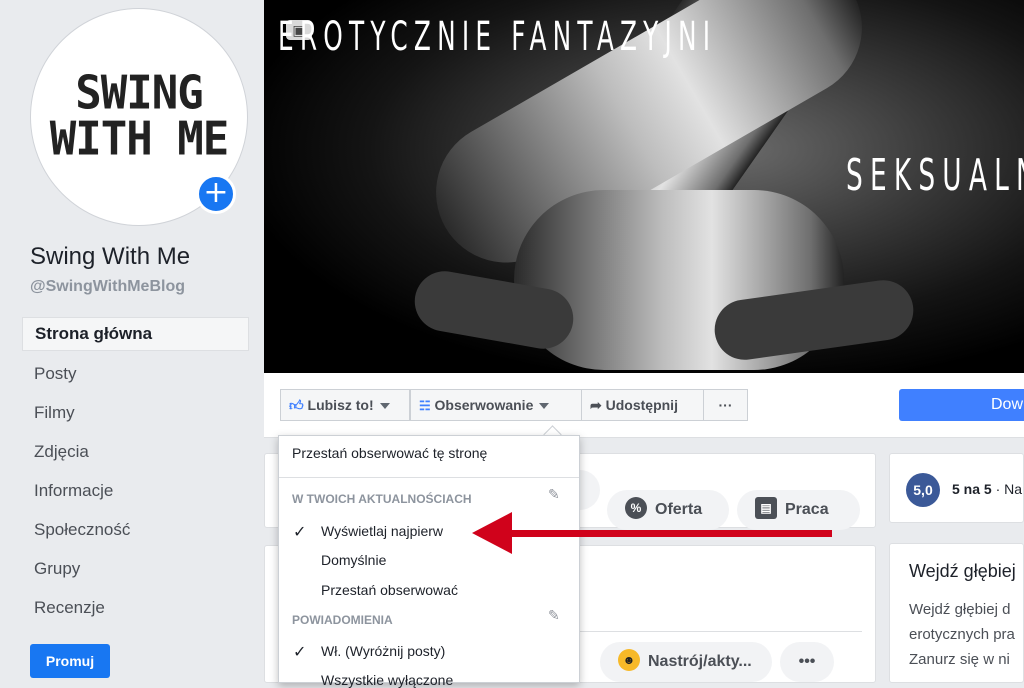 The image size is (1024, 688). I want to click on sidebar-item-videos: Filmy, so click(135, 413).